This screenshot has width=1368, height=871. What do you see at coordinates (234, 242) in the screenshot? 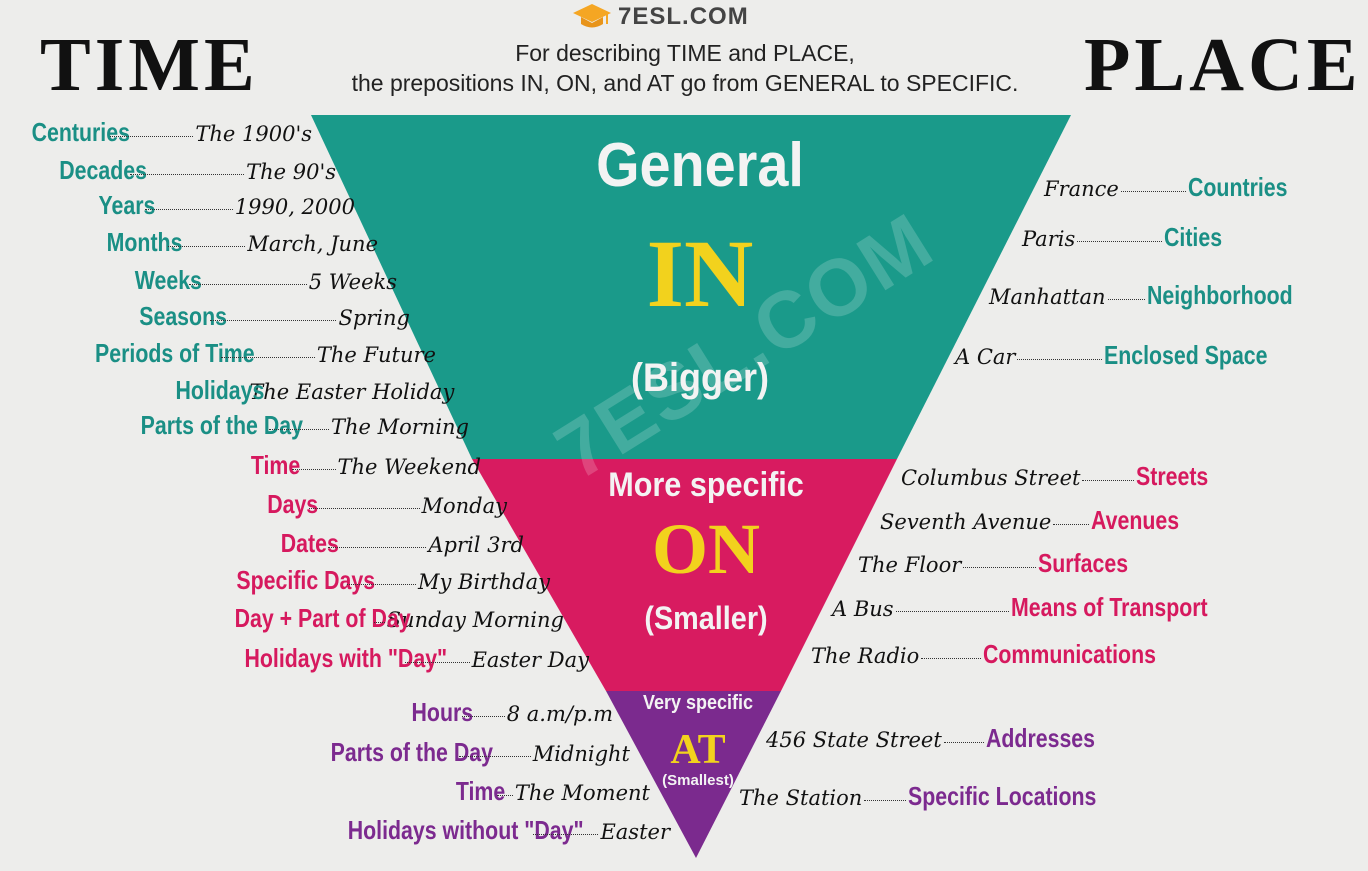
I see `time-row: Months March, June` at bounding box center [234, 242].